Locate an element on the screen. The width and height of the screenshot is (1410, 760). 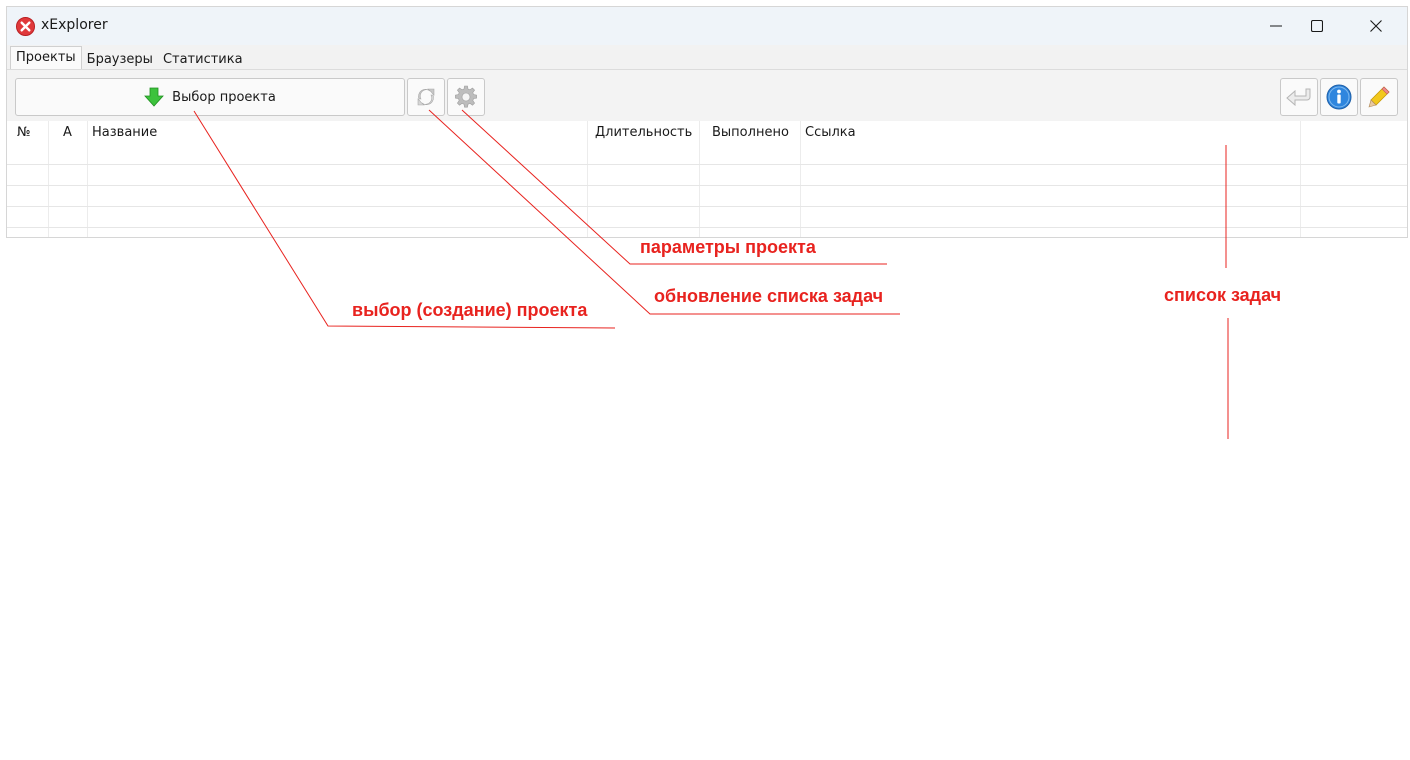
annotation-select-project: выбор (создание) проекта is located at coordinates (470, 310).